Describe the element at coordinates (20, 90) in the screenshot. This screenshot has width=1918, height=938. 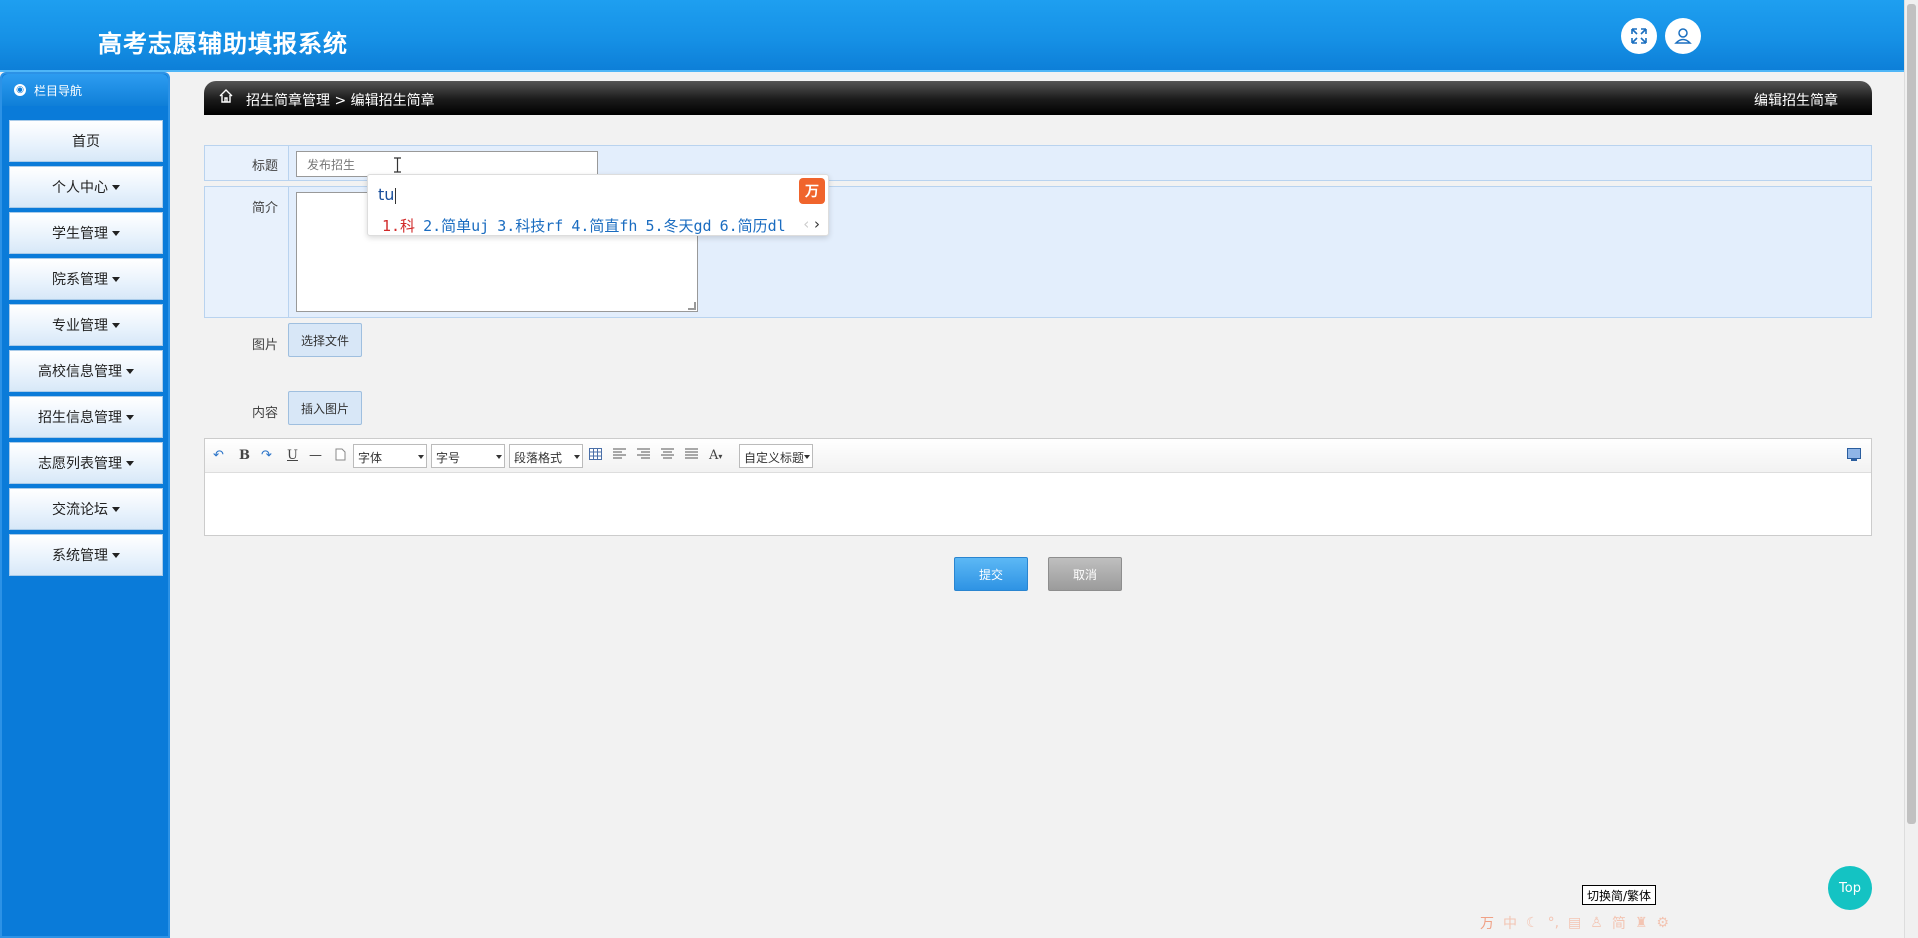
I see `collapse-icon: ◉` at that location.